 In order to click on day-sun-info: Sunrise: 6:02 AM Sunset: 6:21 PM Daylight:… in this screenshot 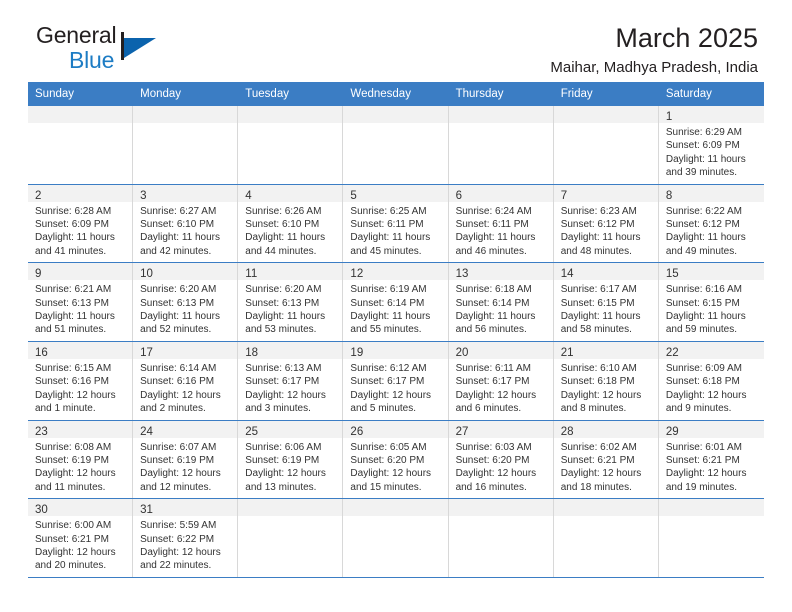, I will do `click(606, 468)`.